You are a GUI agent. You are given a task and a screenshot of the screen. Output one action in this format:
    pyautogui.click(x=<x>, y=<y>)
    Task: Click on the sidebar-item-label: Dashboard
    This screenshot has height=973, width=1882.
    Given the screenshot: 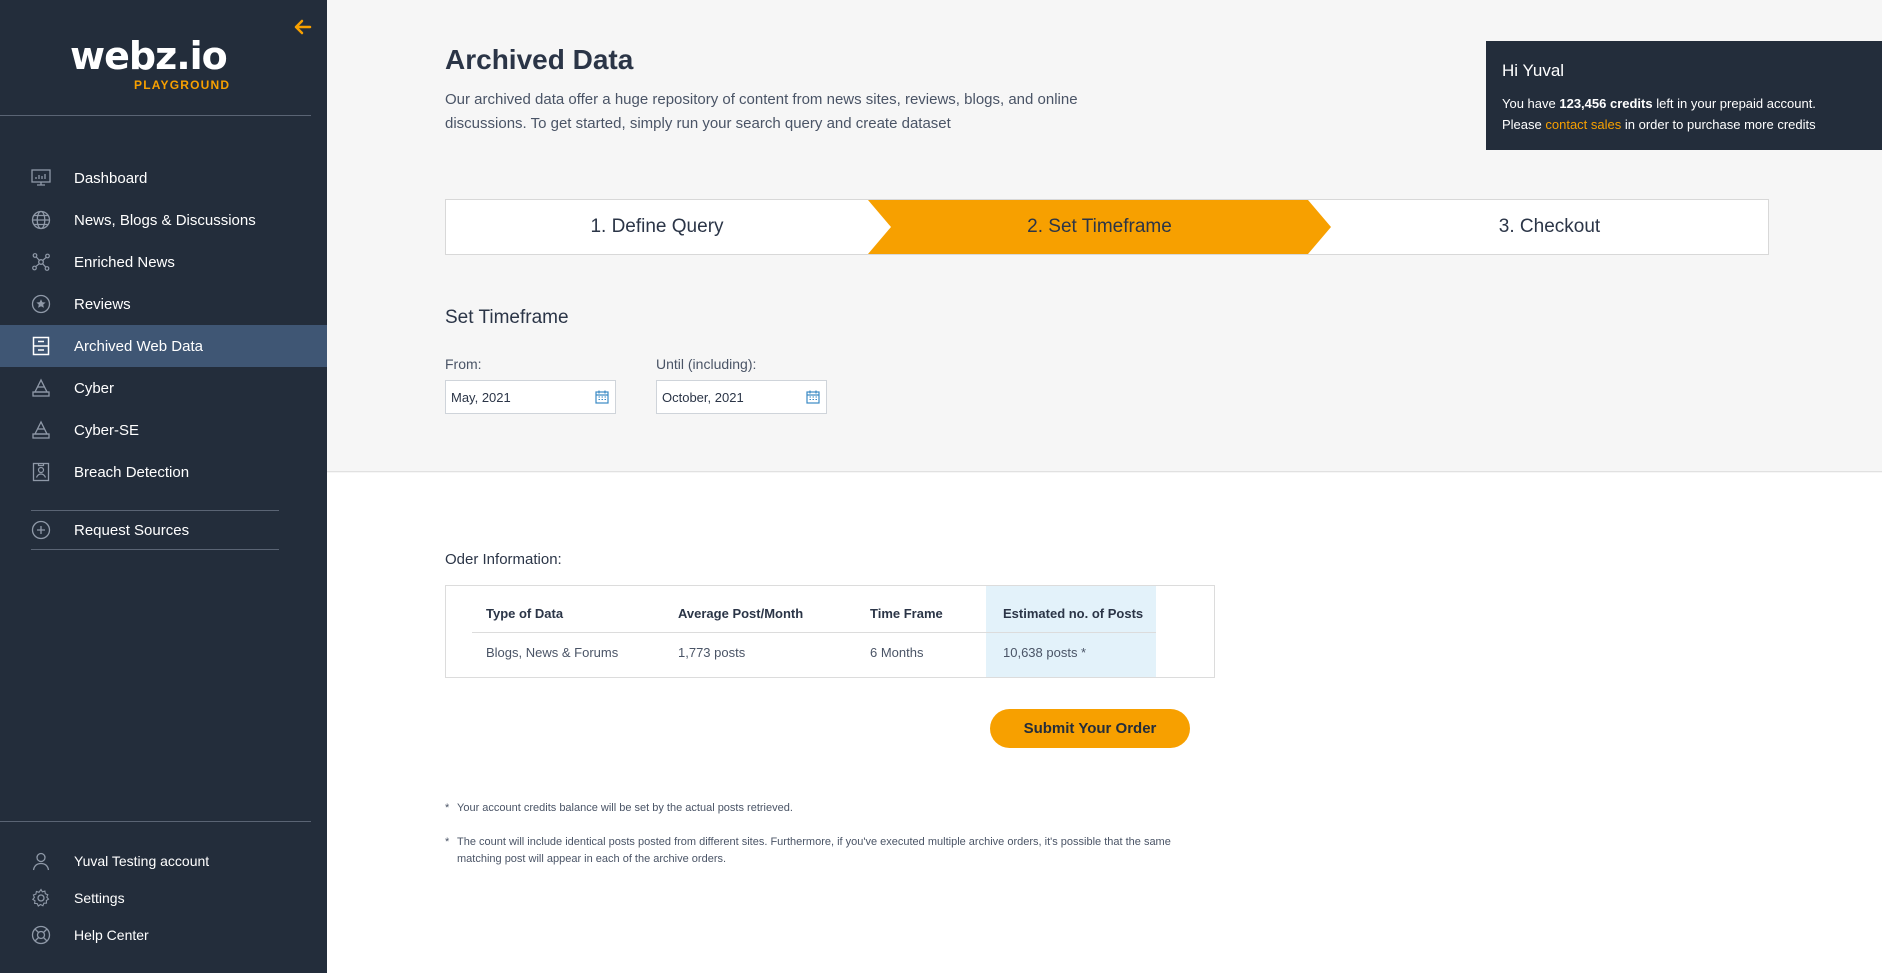 What is the action you would take?
    pyautogui.click(x=111, y=178)
    